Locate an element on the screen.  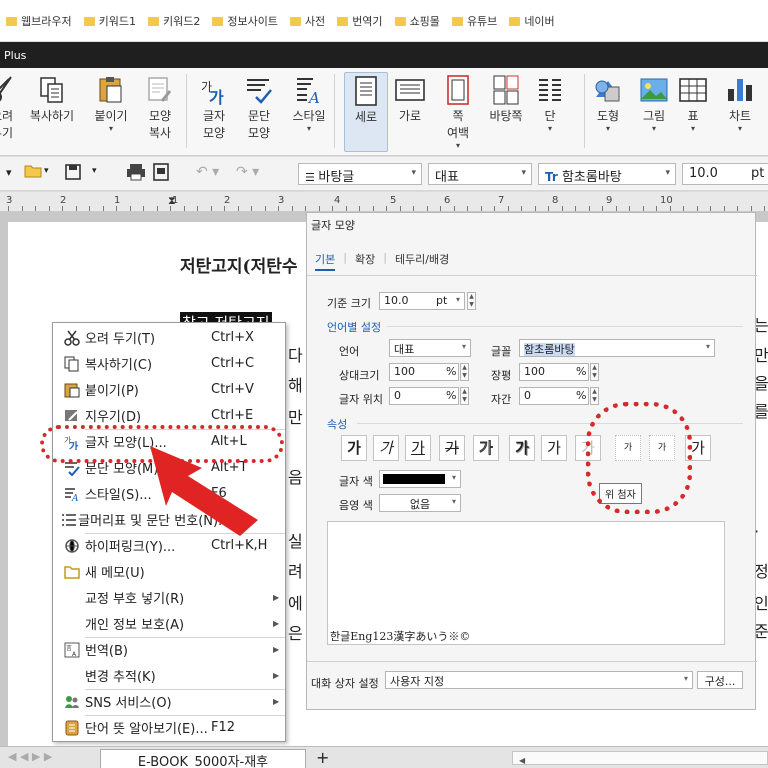
format-emboss-button: 가 is located at coordinates (554, 448).